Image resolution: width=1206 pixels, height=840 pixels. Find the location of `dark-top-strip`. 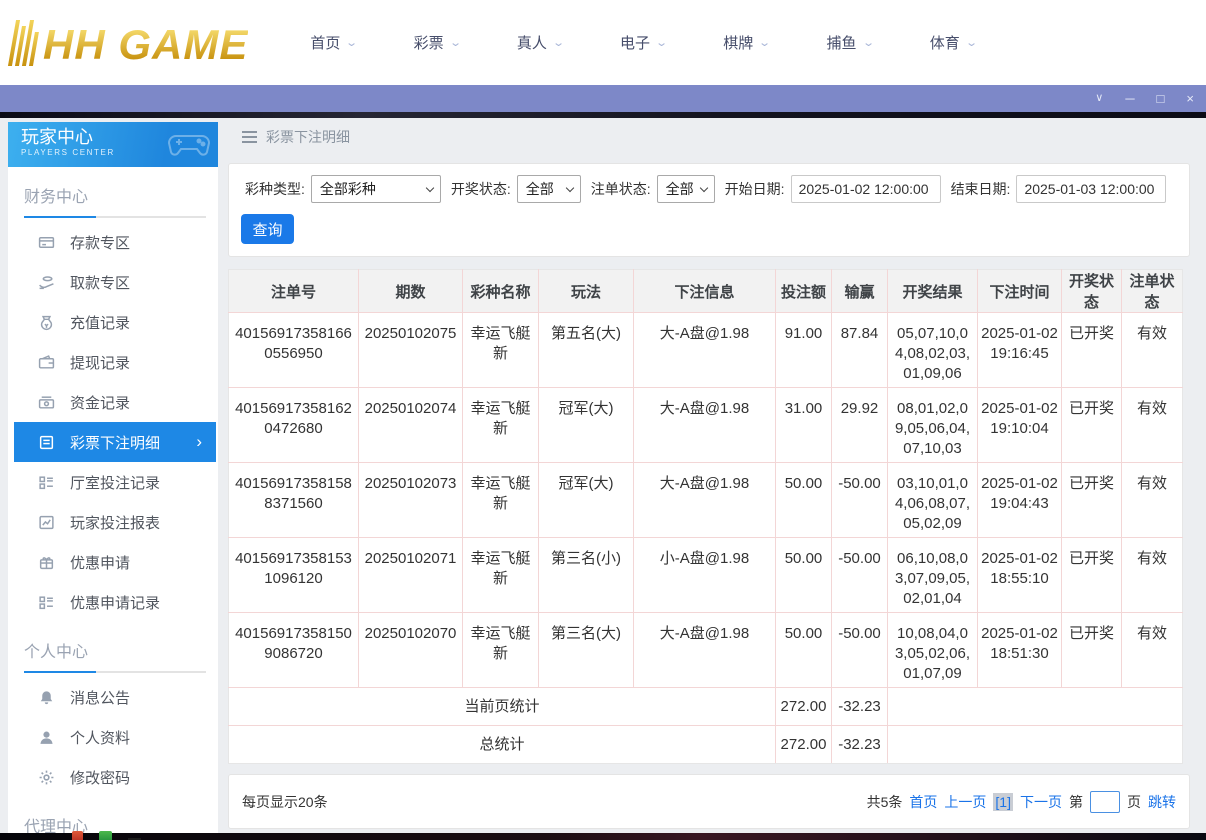

dark-top-strip is located at coordinates (603, 115).